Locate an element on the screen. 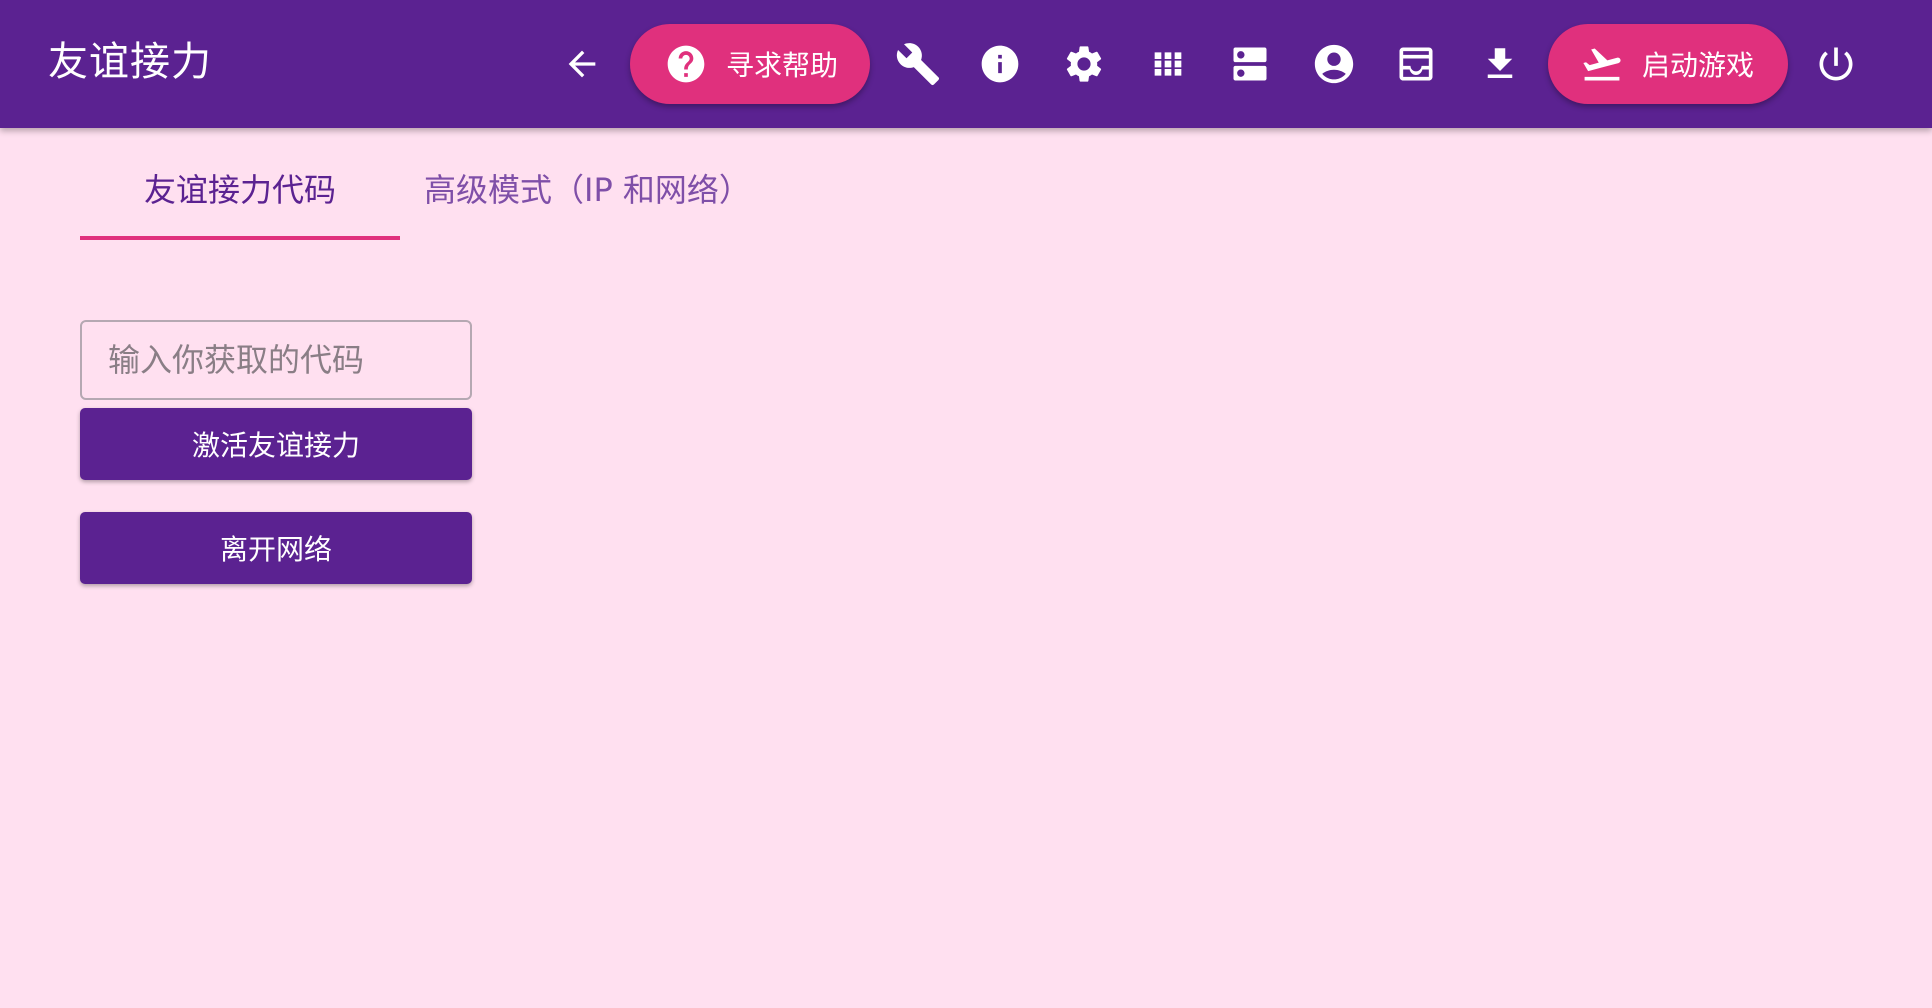 The width and height of the screenshot is (1932, 1008). download-icon is located at coordinates (1500, 64).